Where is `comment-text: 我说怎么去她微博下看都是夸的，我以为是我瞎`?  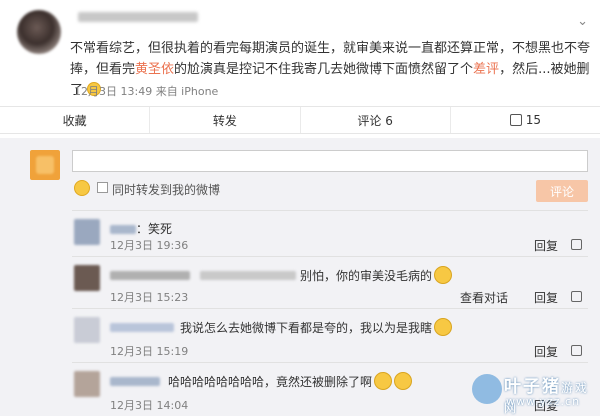
comment-text: 我说怎么去她微博下看都是夸的，我以为是我瞎 is located at coordinates (316, 327).